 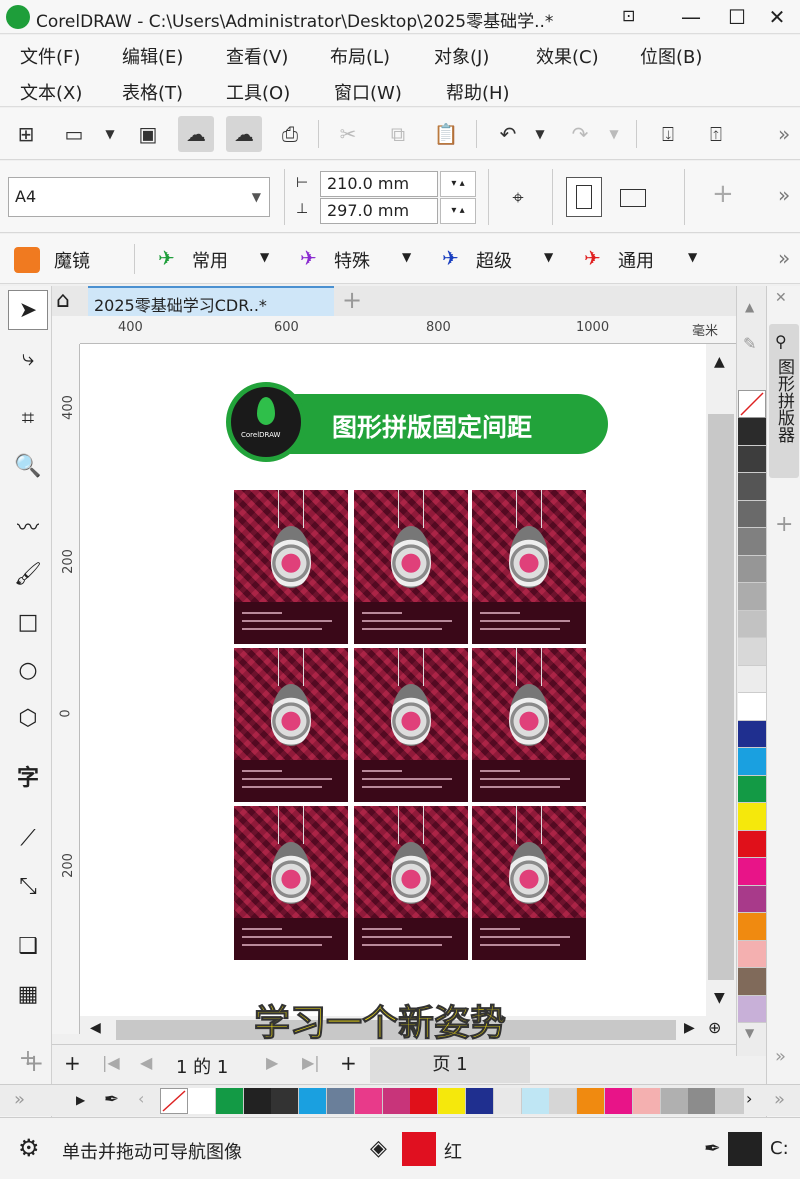 What do you see at coordinates (210, 260) in the screenshot?
I see `effect-common: 常用` at bounding box center [210, 260].